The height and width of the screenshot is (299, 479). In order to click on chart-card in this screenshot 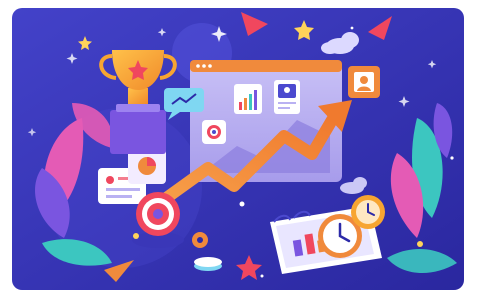, I will do `click(248, 99)`.